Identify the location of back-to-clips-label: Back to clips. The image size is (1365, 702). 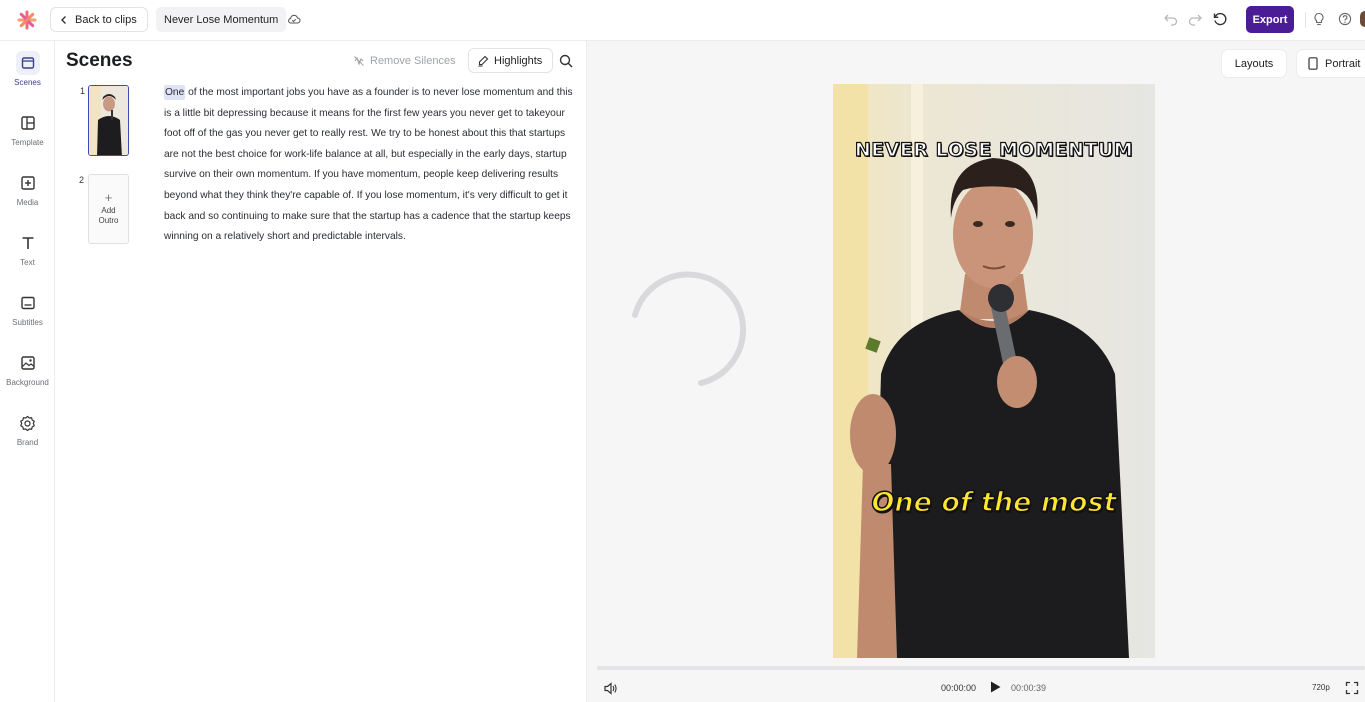
(106, 20).